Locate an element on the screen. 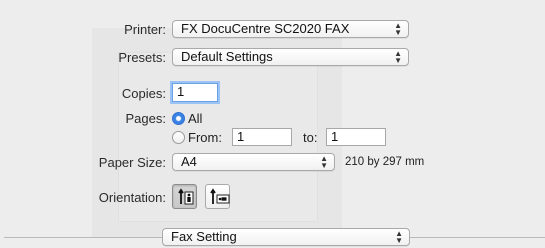  pages-from-field: 1 is located at coordinates (262, 137).